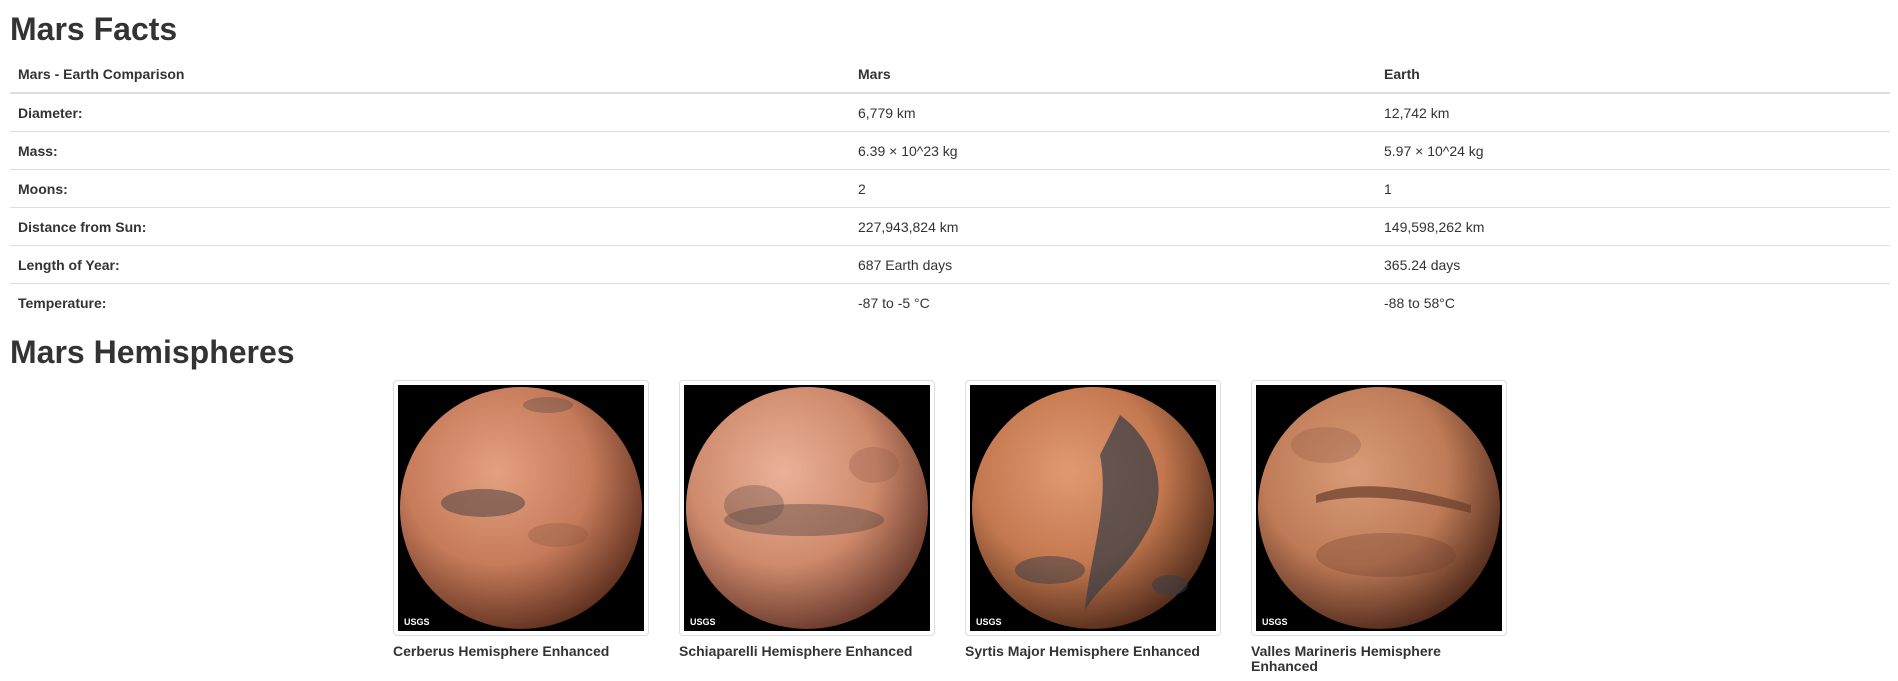 The image size is (1898, 681). What do you see at coordinates (152, 352) in the screenshot?
I see `mars-hemispheres-title: Mars Hemispheres` at bounding box center [152, 352].